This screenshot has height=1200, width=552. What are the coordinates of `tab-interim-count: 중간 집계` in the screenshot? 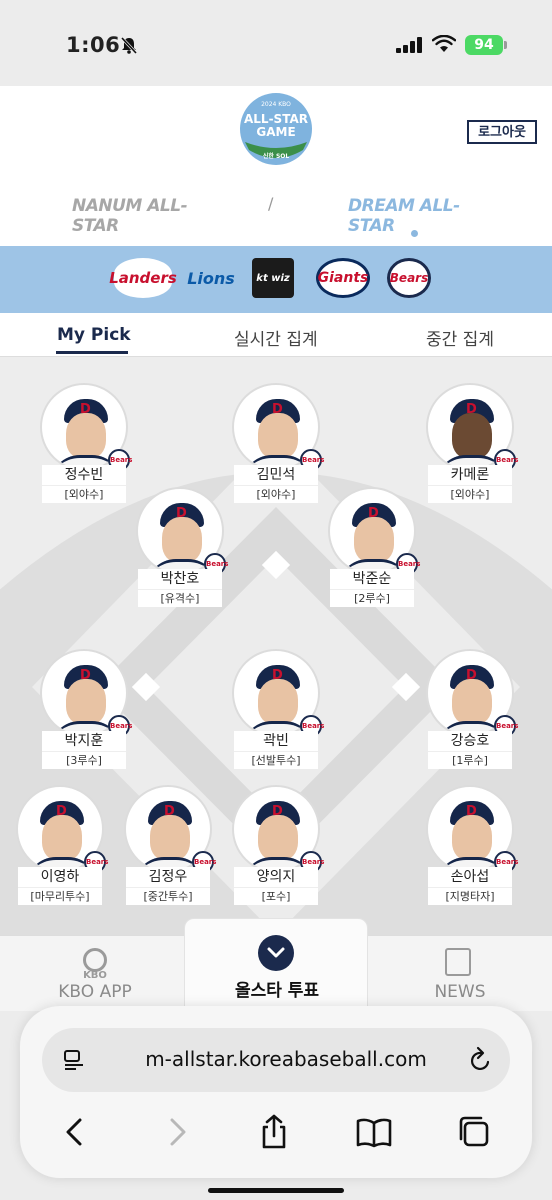 It's located at (460, 337).